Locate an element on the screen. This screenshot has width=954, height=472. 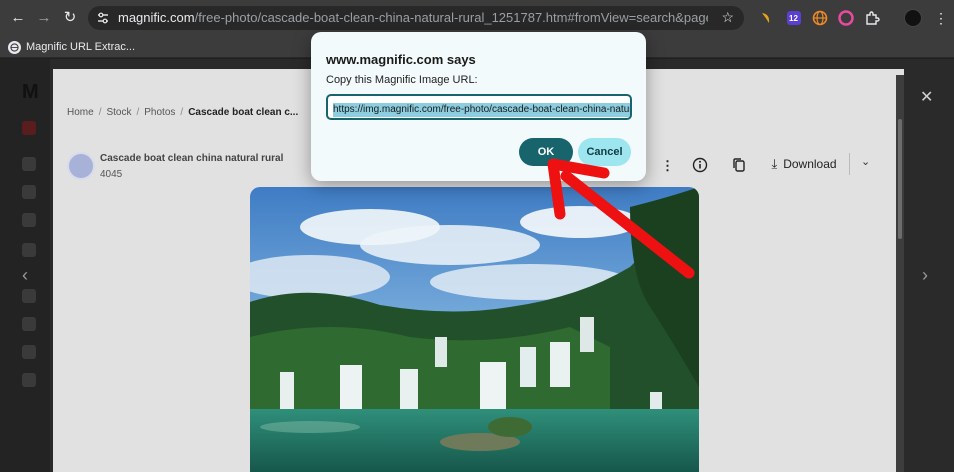
globe-extension-icon is located at coordinates (820, 18).